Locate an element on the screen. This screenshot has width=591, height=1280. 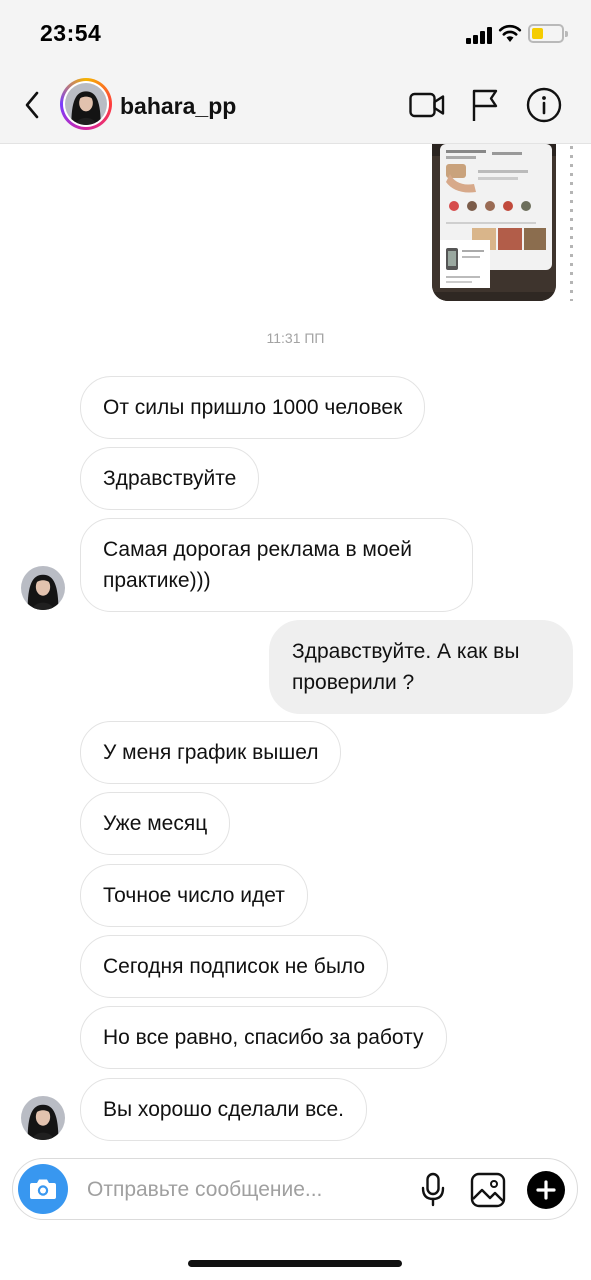
incoming-message-bubble: Сегодня подписок не было is located at coordinates (234, 966).